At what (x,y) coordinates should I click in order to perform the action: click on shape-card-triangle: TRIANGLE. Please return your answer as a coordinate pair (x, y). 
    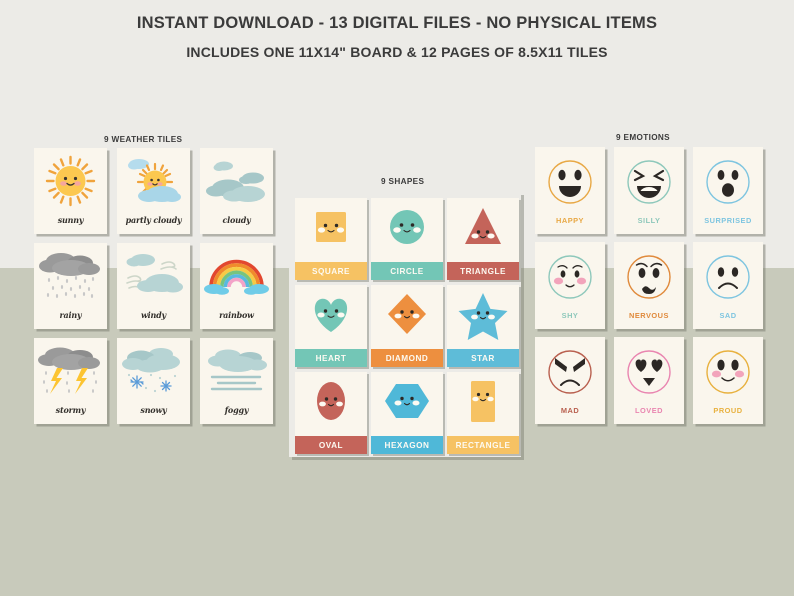
    Looking at the image, I should click on (483, 239).